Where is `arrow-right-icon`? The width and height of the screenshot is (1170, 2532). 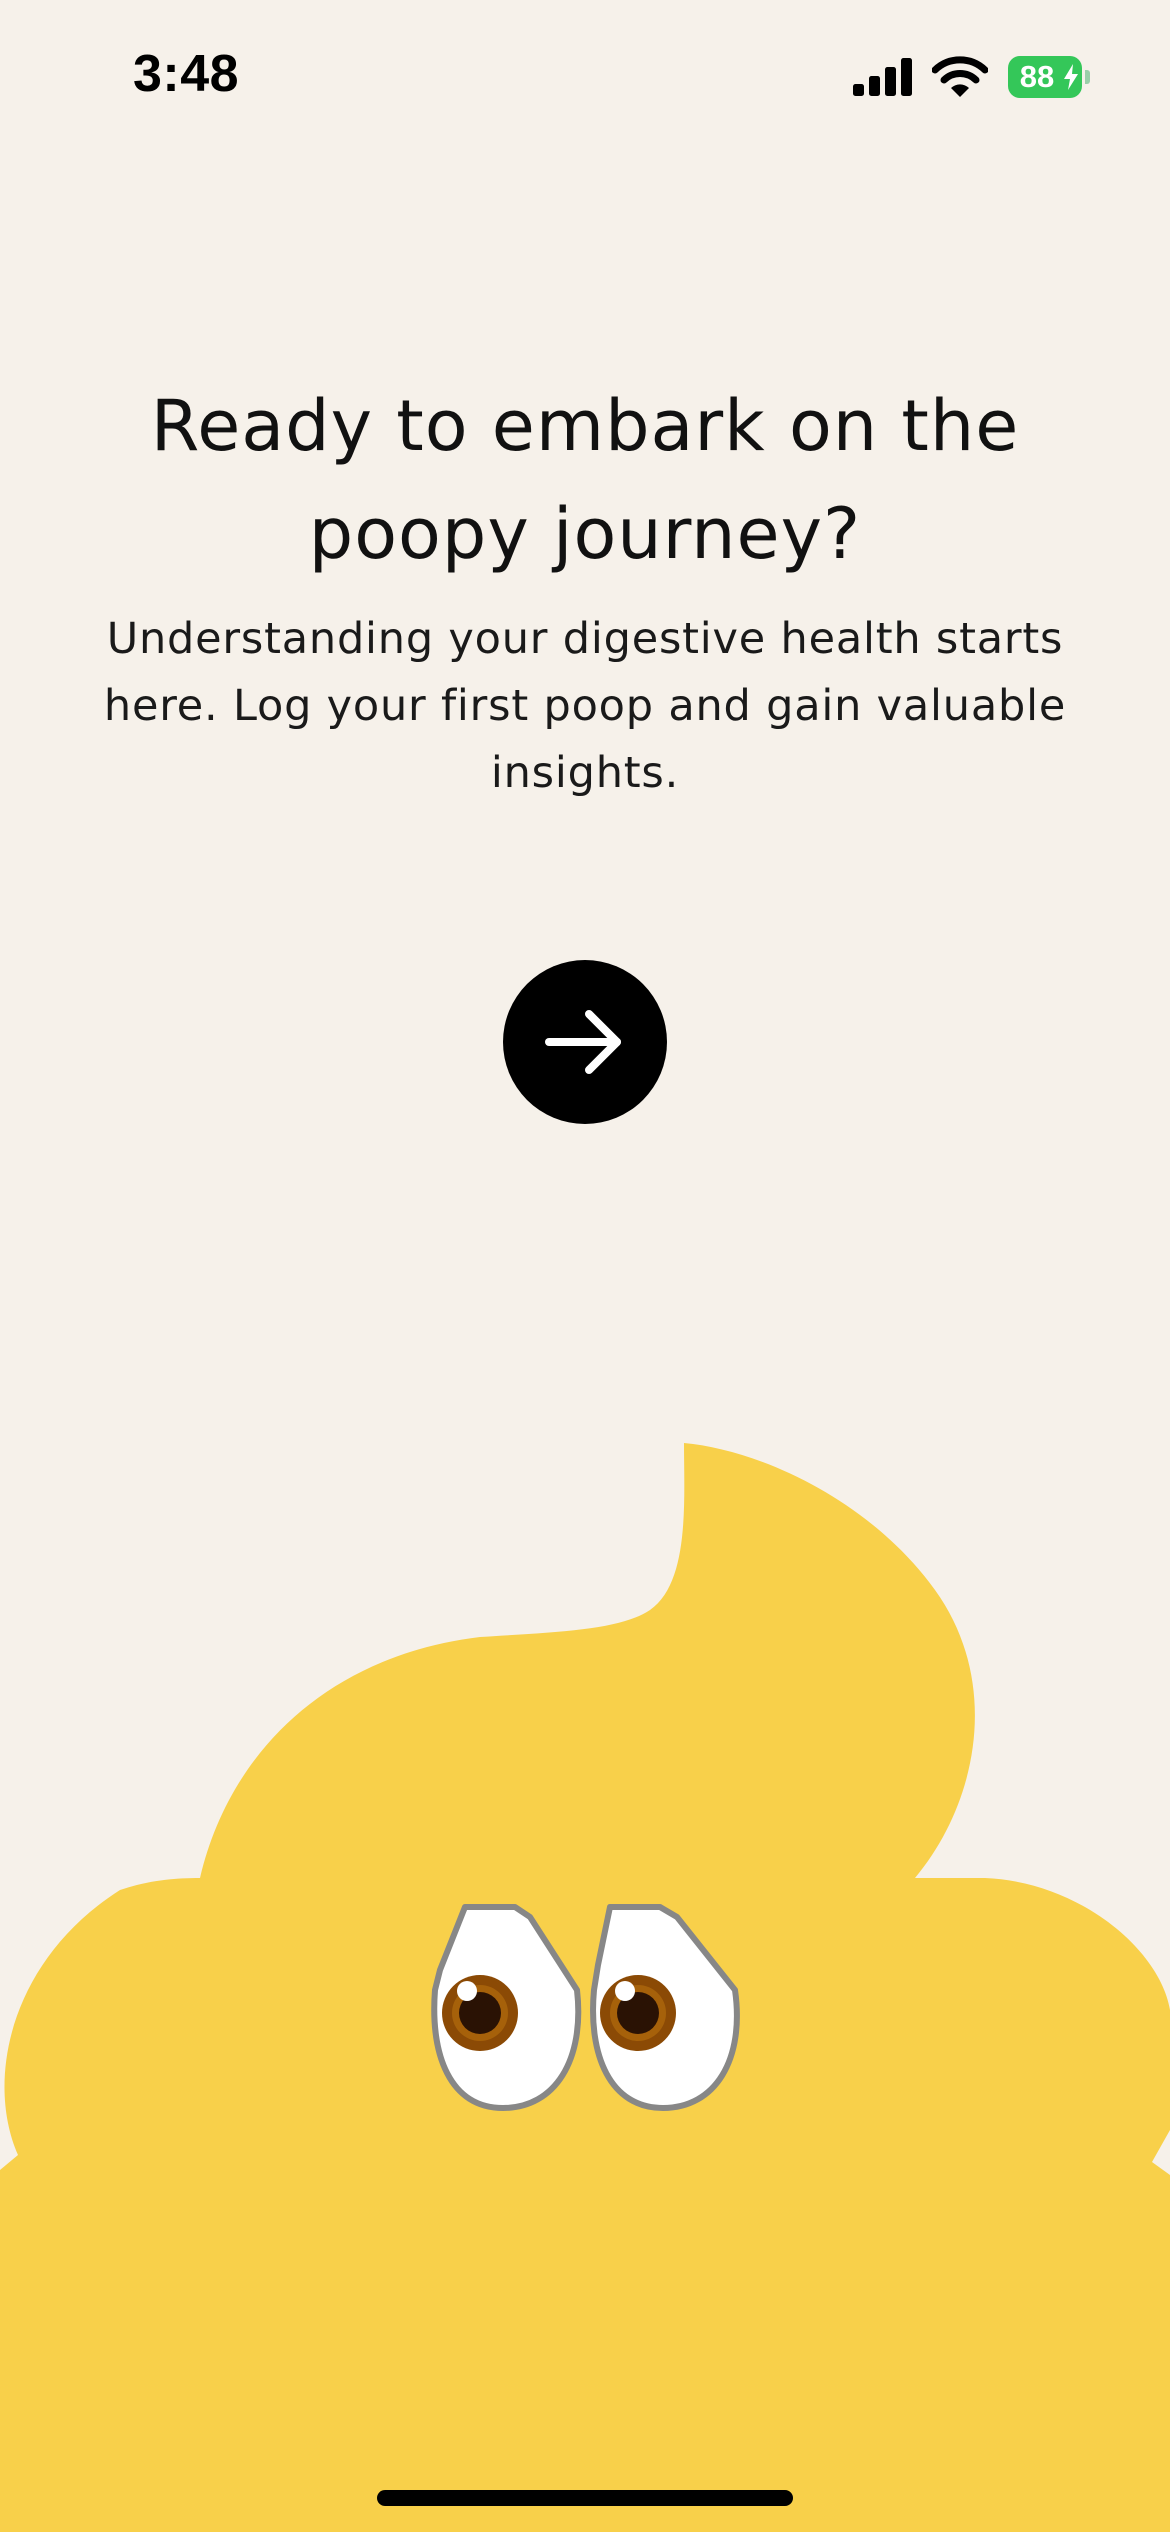
arrow-right-icon is located at coordinates (583, 1042).